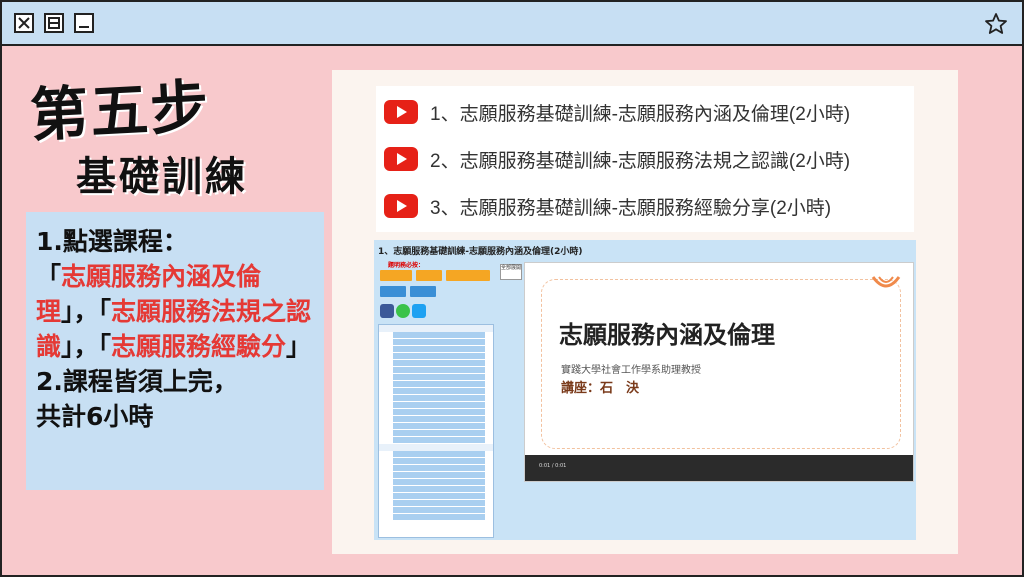  I want to click on close-icon, so click(24, 23).